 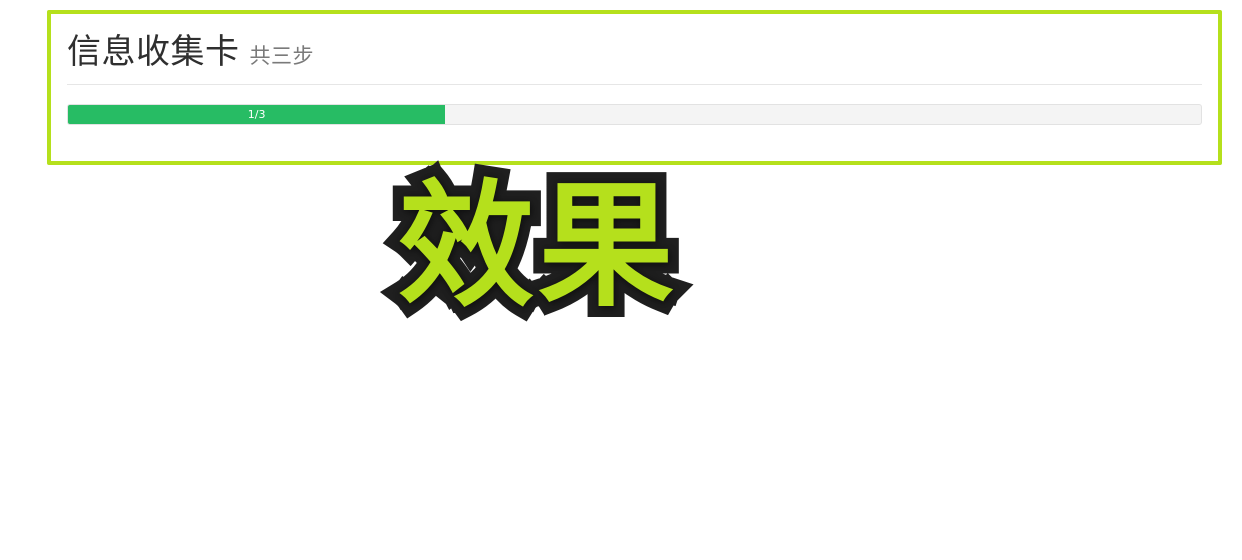 What do you see at coordinates (536, 246) in the screenshot?
I see `effect-caption: 效果` at bounding box center [536, 246].